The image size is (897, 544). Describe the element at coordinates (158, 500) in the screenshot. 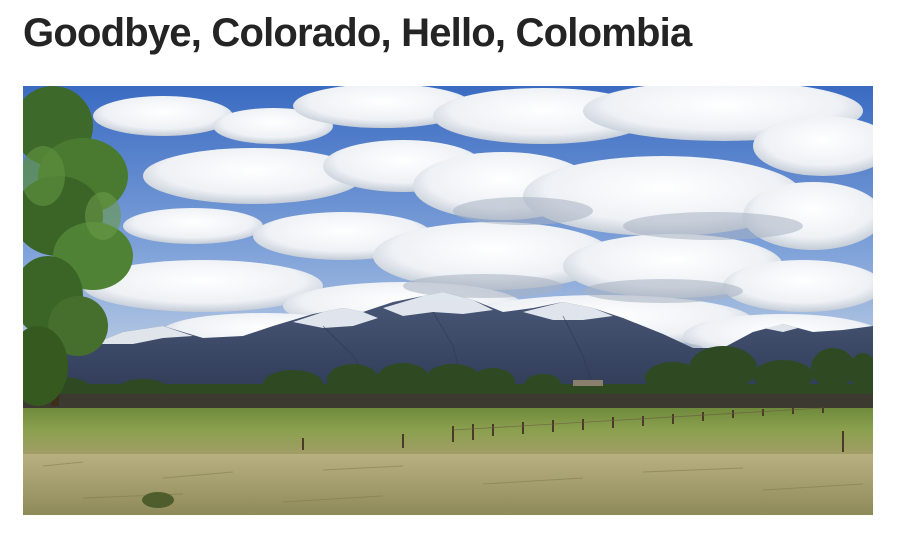

I see `shrub` at that location.